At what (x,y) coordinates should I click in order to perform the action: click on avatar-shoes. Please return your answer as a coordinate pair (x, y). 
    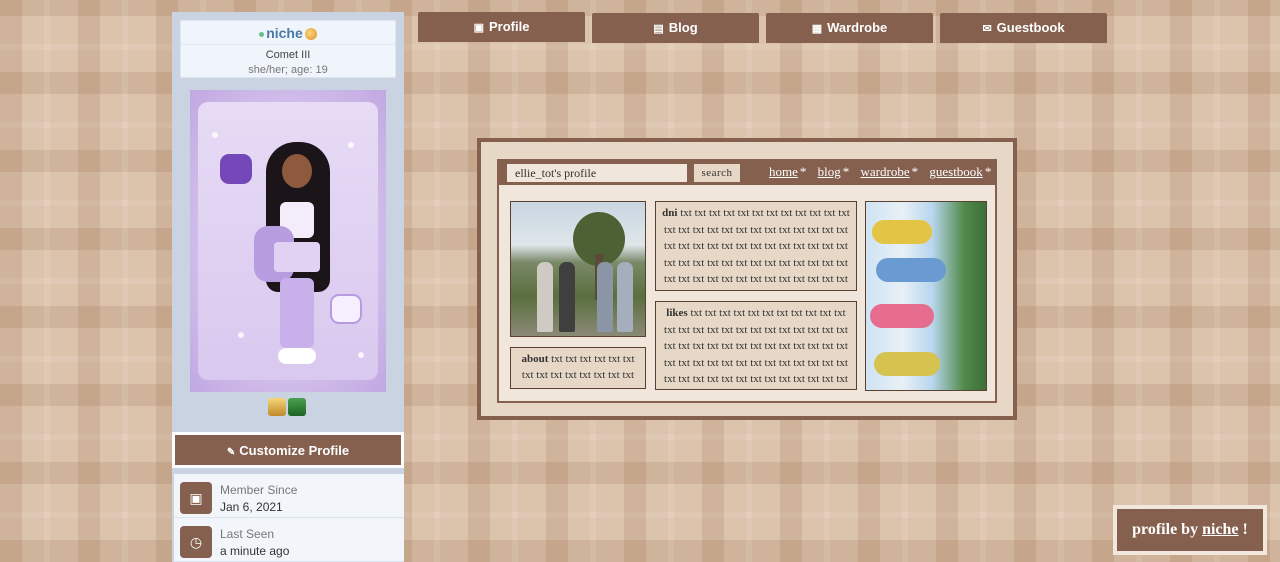
    Looking at the image, I should click on (297, 356).